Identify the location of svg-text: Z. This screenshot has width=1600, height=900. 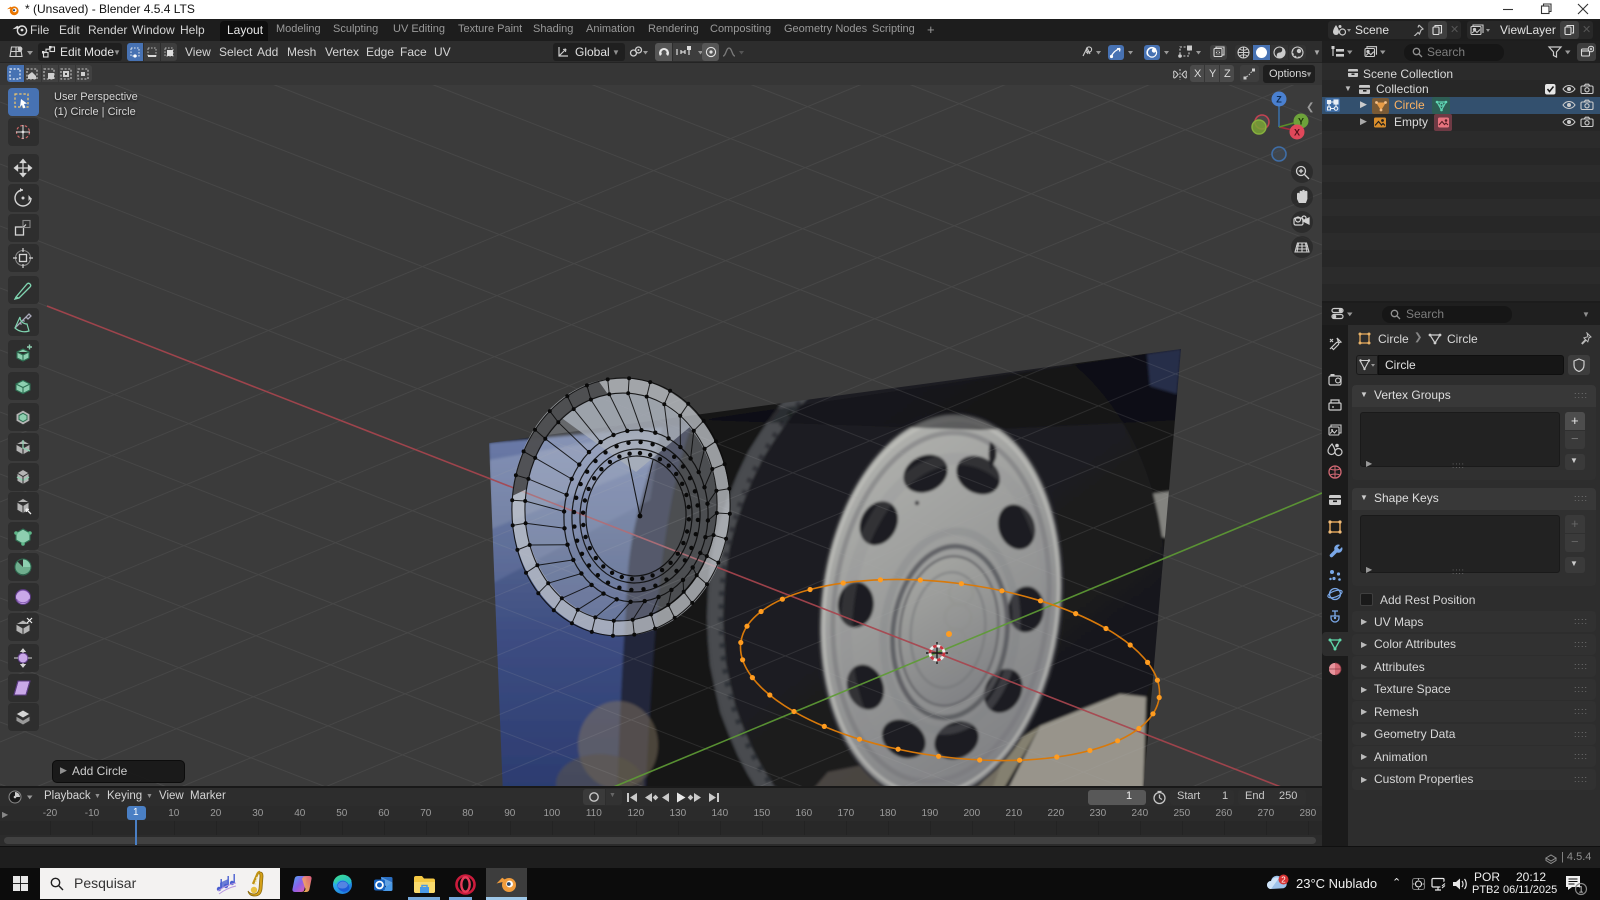
(1279, 100).